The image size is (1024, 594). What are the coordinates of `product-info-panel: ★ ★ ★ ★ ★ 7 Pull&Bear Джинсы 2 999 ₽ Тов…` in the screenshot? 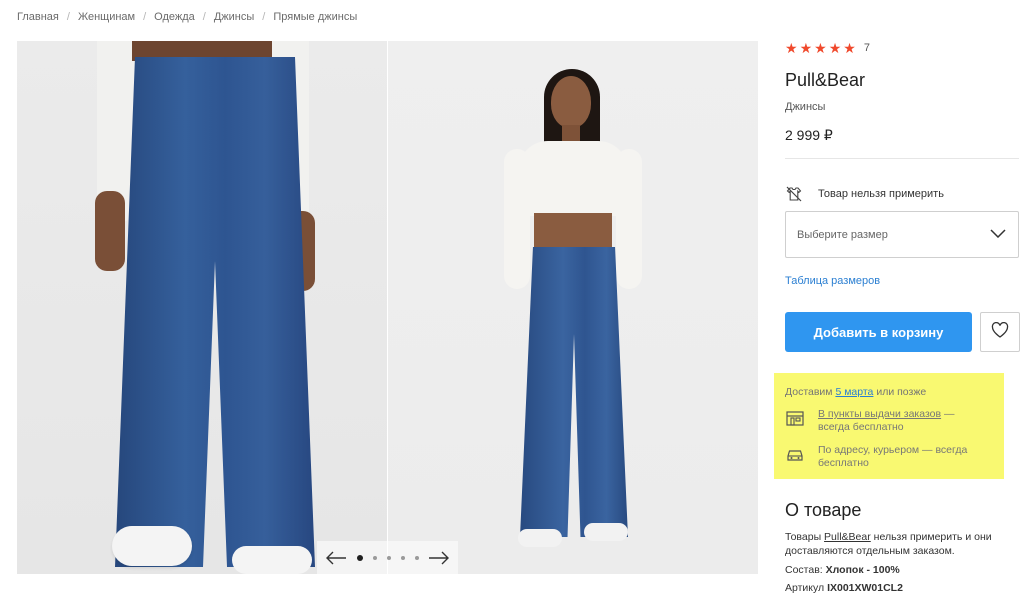 It's located at (902, 196).